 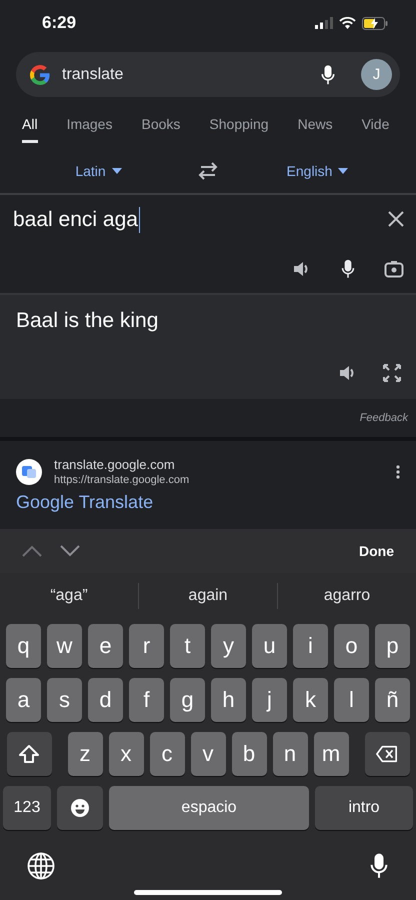 What do you see at coordinates (105, 646) in the screenshot?
I see `keyboard-key: e` at bounding box center [105, 646].